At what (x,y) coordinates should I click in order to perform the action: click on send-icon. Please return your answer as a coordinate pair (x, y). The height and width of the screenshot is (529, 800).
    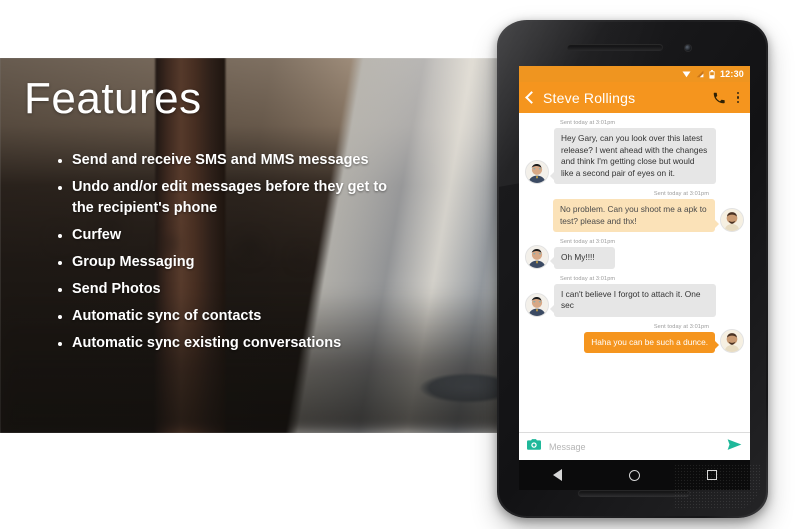
    Looking at the image, I should click on (734, 447).